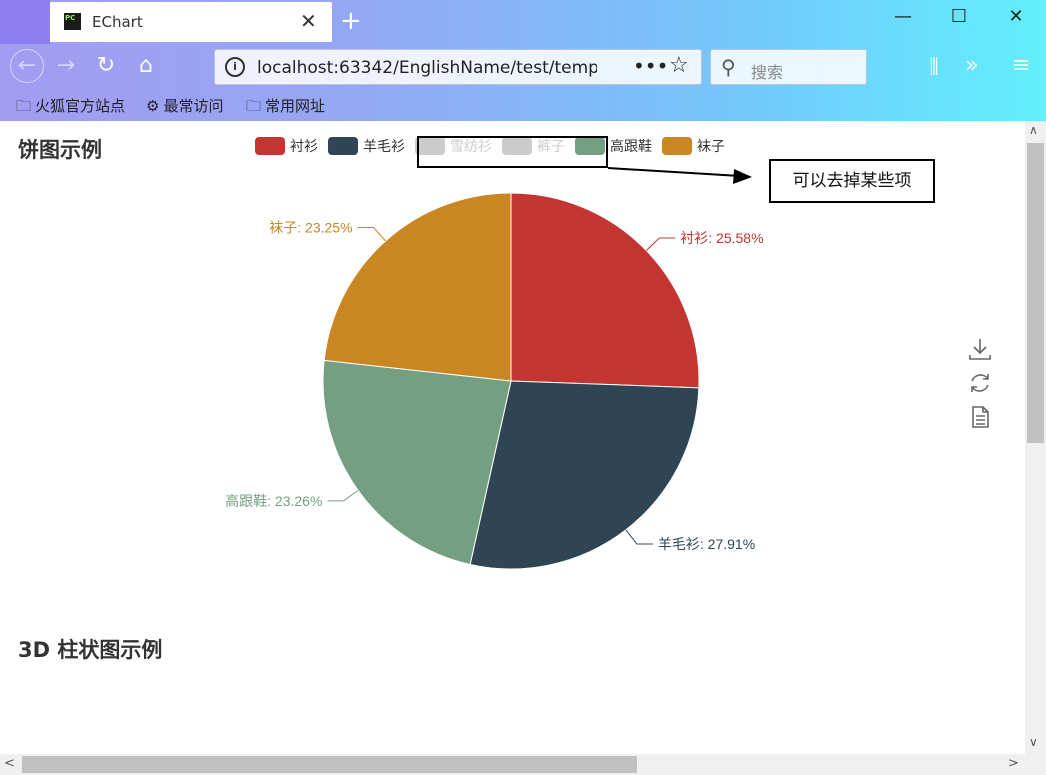  I want to click on bookmarks-bar: 🗀 火狐官方站点 ⚙ 最常访问 🗀 常用网址, so click(523, 105).